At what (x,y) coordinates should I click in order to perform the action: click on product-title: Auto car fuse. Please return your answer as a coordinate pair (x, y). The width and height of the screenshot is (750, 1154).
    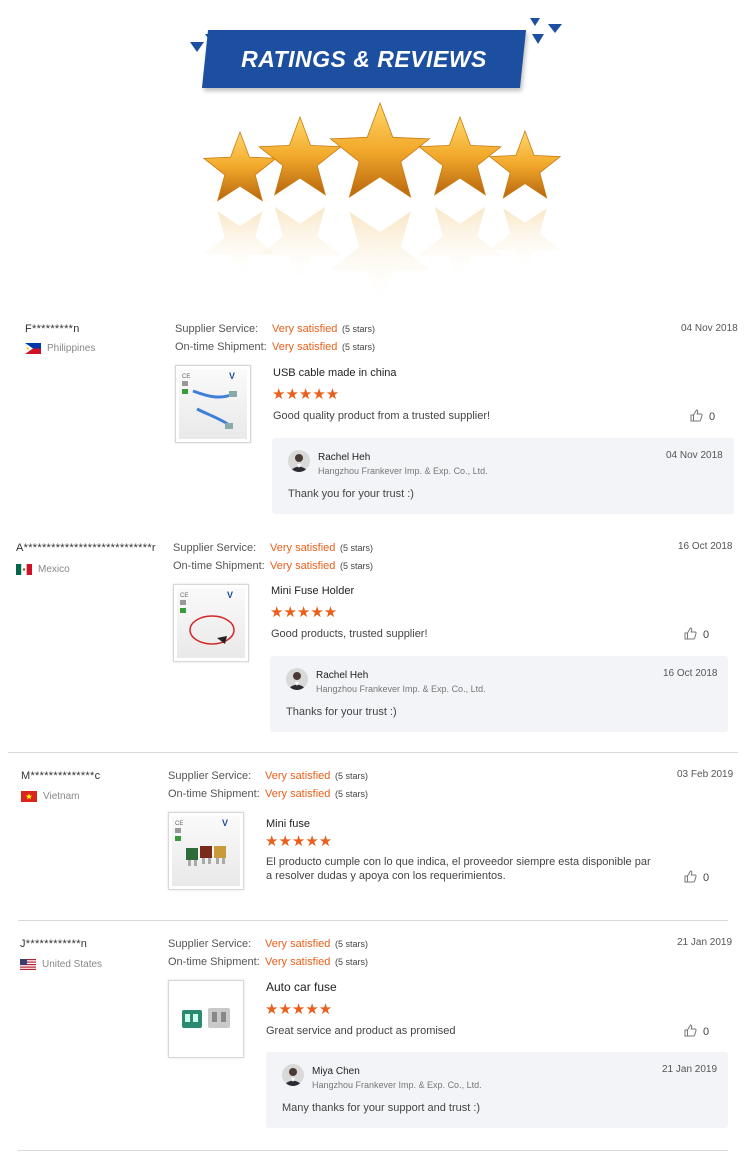
    Looking at the image, I should click on (301, 987).